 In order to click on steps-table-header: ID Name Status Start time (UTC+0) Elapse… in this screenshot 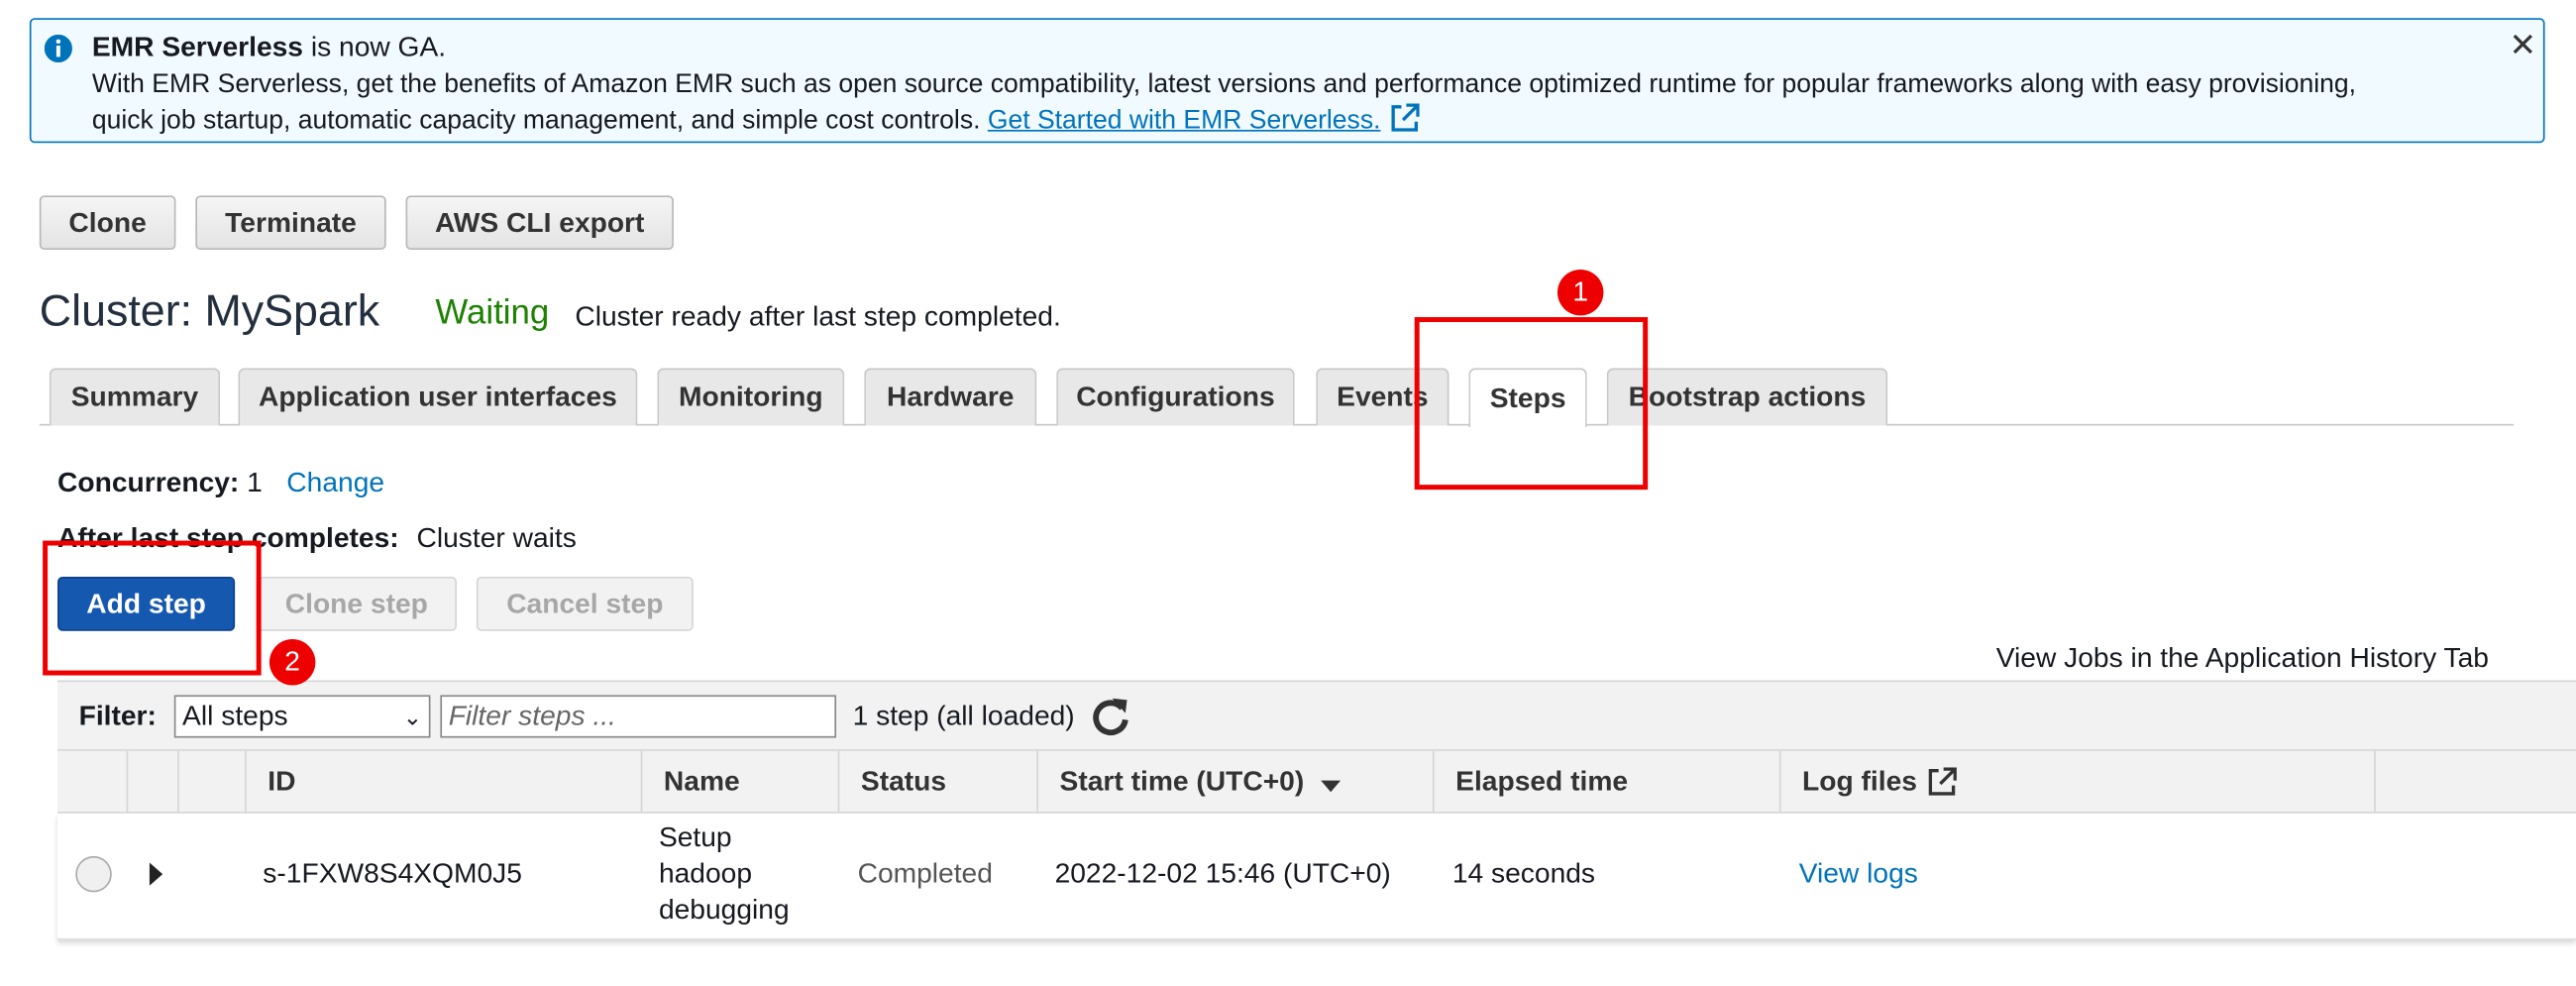, I will do `click(1316, 782)`.